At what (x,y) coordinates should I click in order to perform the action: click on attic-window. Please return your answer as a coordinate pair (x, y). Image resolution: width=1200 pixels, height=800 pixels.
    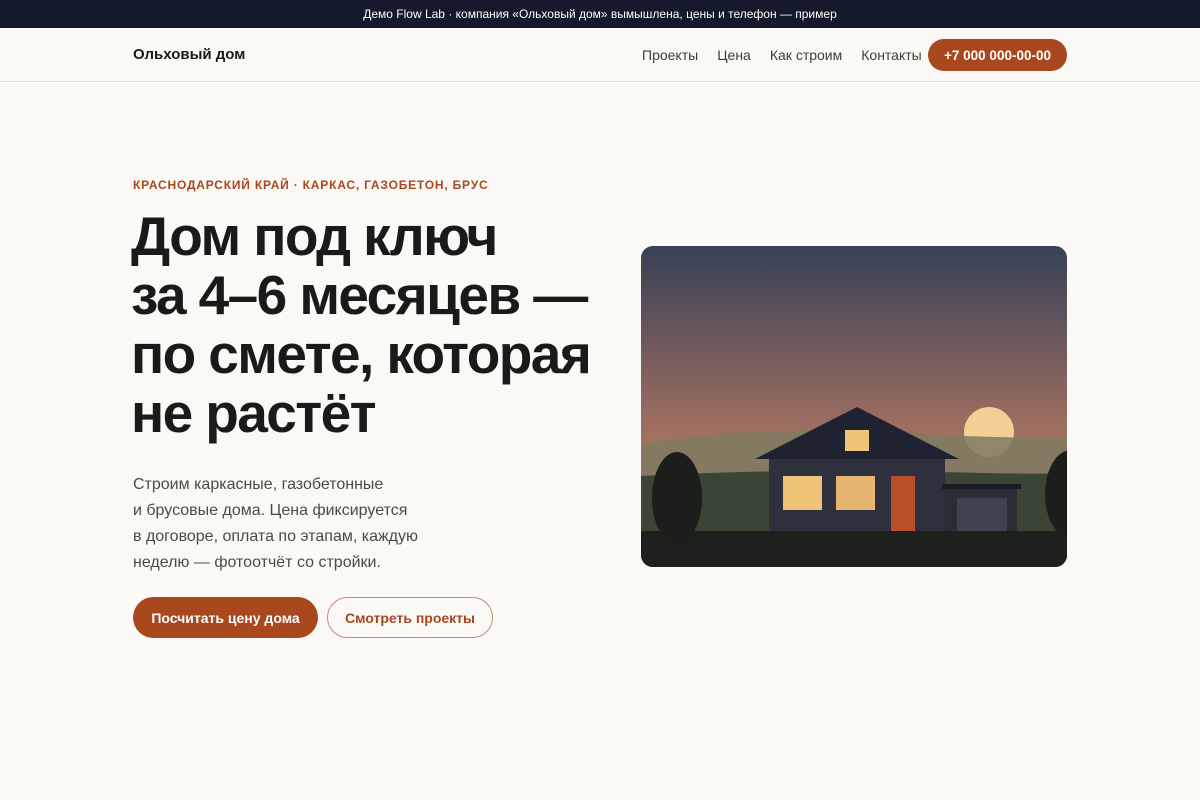
    Looking at the image, I should click on (857, 440).